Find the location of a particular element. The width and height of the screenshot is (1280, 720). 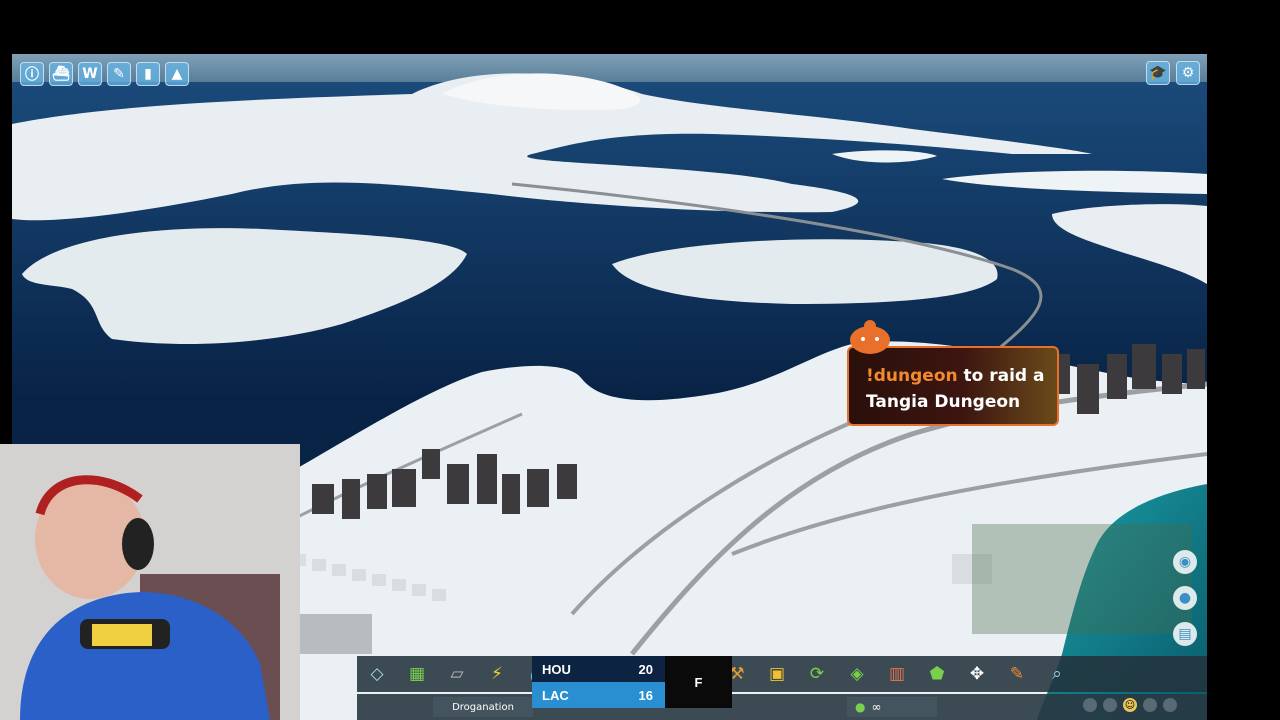

happiness-face-icon: ☺ is located at coordinates (1130, 705).